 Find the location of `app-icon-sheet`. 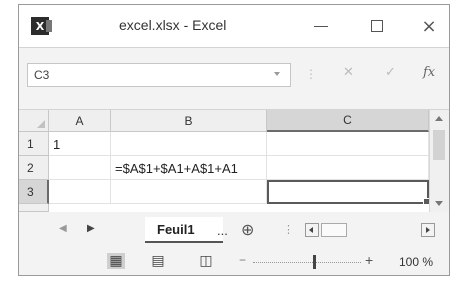

app-icon-sheet is located at coordinates (49, 26).